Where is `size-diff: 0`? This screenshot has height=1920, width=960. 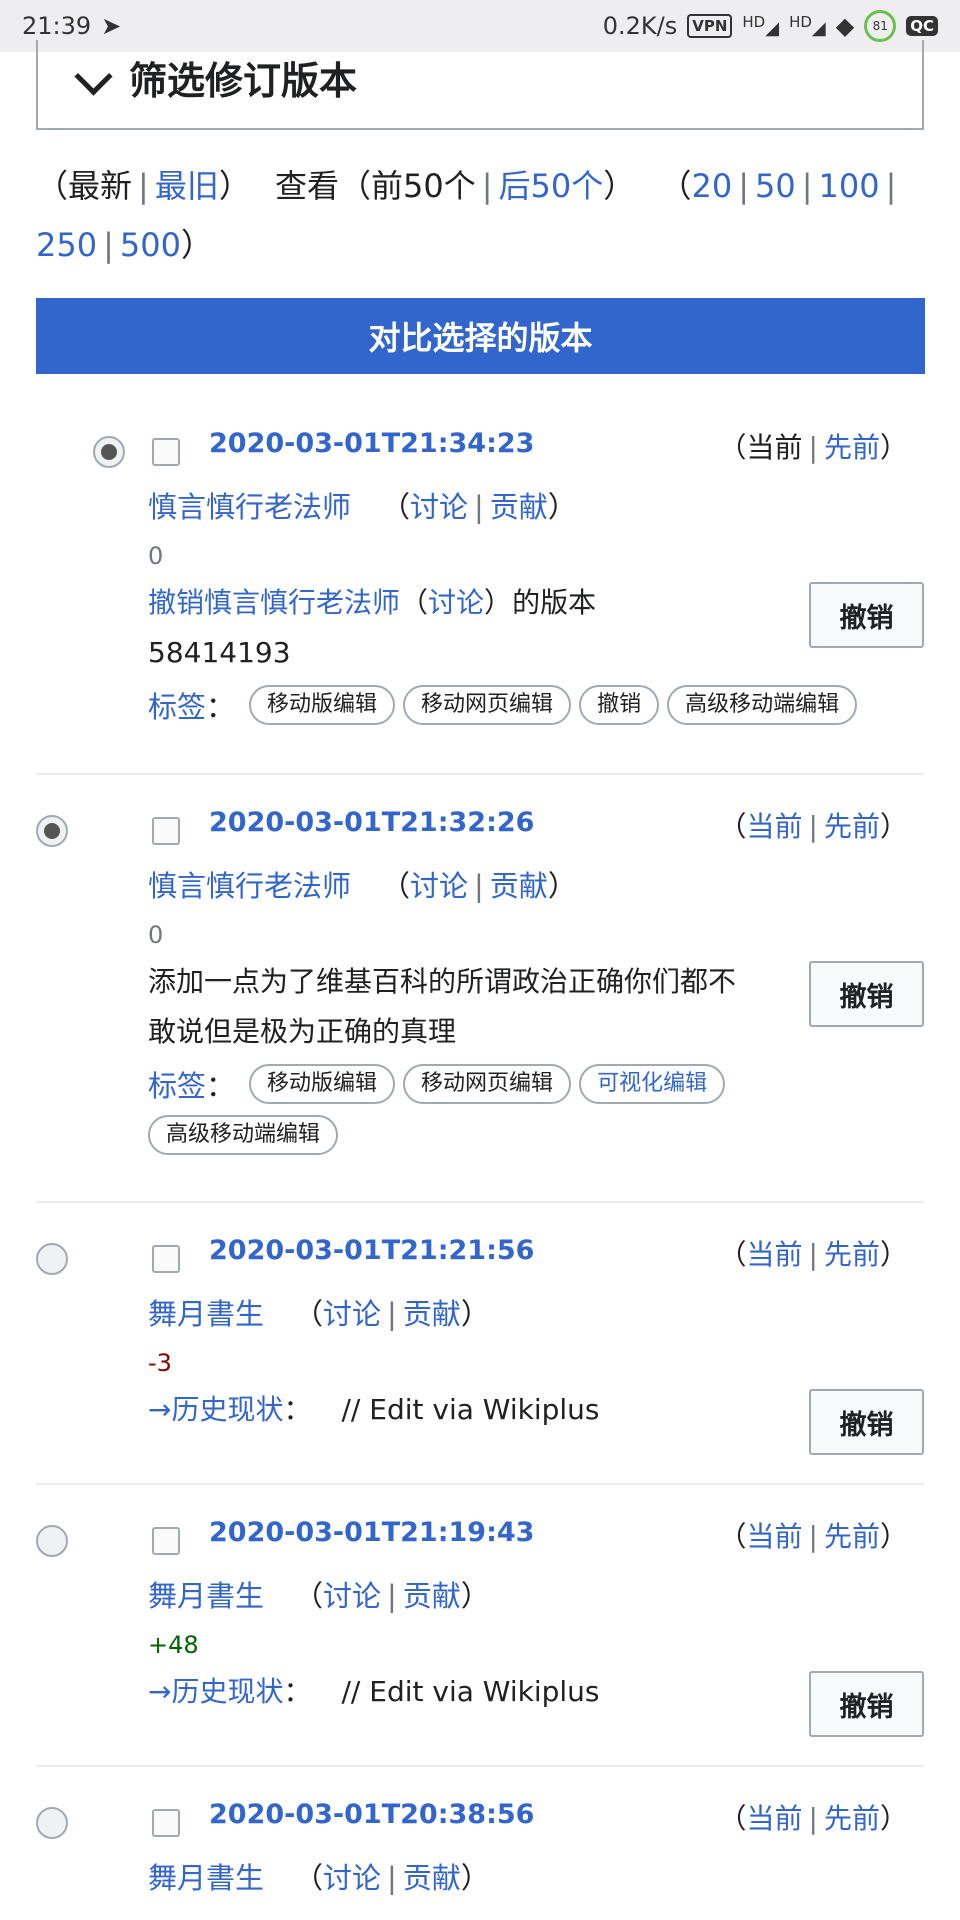
size-diff: 0 is located at coordinates (156, 935).